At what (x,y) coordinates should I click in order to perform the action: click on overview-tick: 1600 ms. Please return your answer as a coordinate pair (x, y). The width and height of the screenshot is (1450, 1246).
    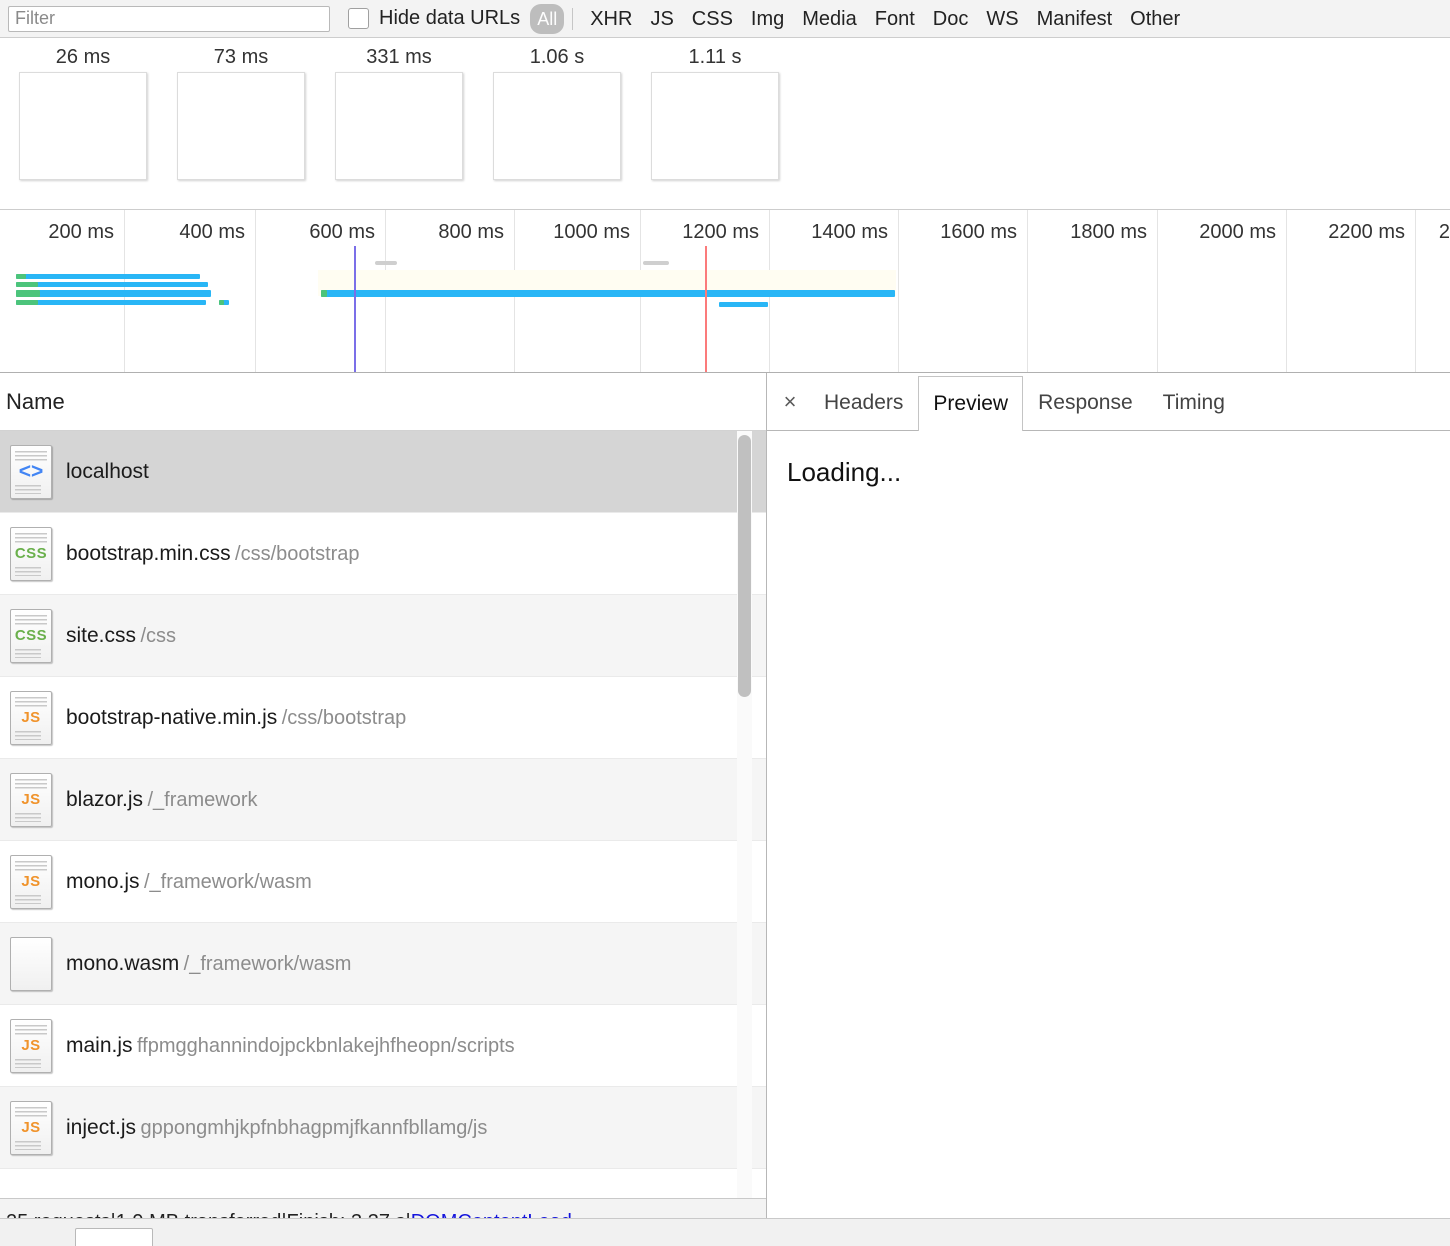
    Looking at the image, I should click on (978, 232).